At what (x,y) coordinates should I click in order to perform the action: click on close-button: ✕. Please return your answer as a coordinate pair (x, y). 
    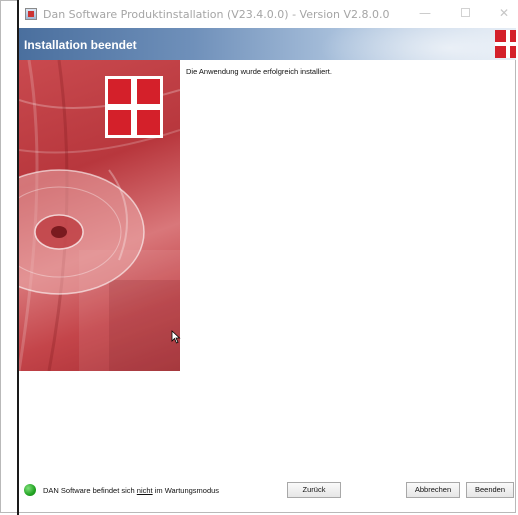
    Looking at the image, I should click on (504, 13).